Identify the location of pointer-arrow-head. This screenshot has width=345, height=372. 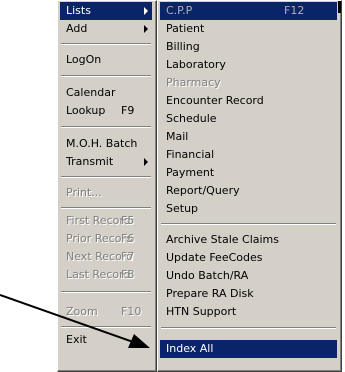
(139, 341).